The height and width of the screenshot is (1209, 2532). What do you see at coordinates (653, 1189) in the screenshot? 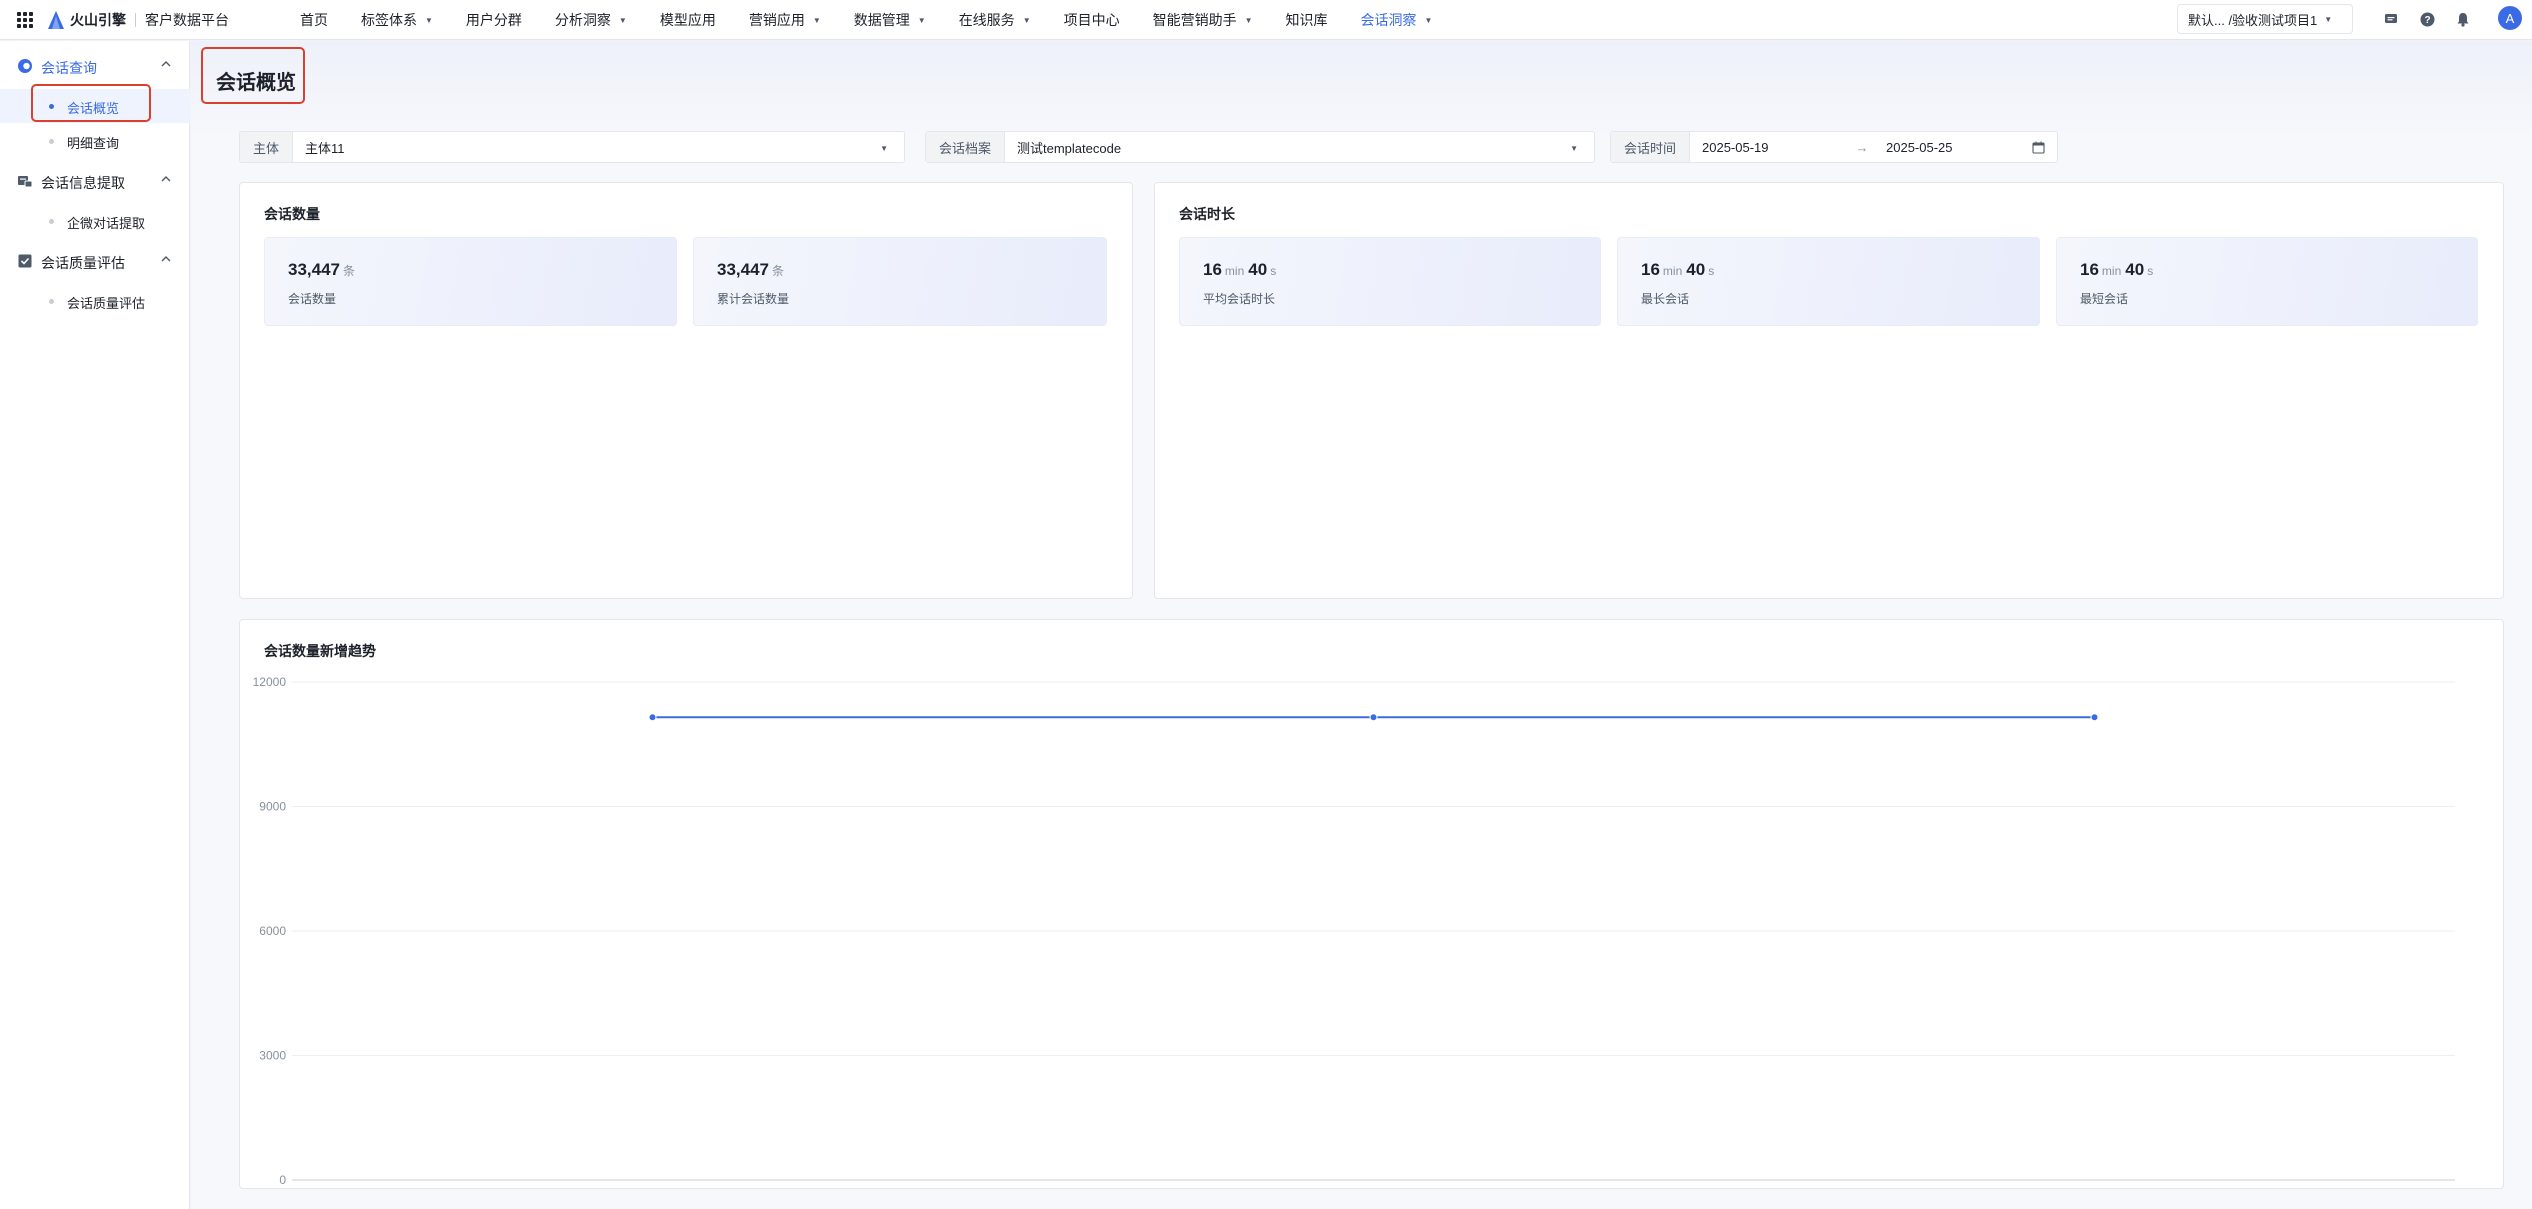
I see `x-tick-label: 2025-05-19` at bounding box center [653, 1189].